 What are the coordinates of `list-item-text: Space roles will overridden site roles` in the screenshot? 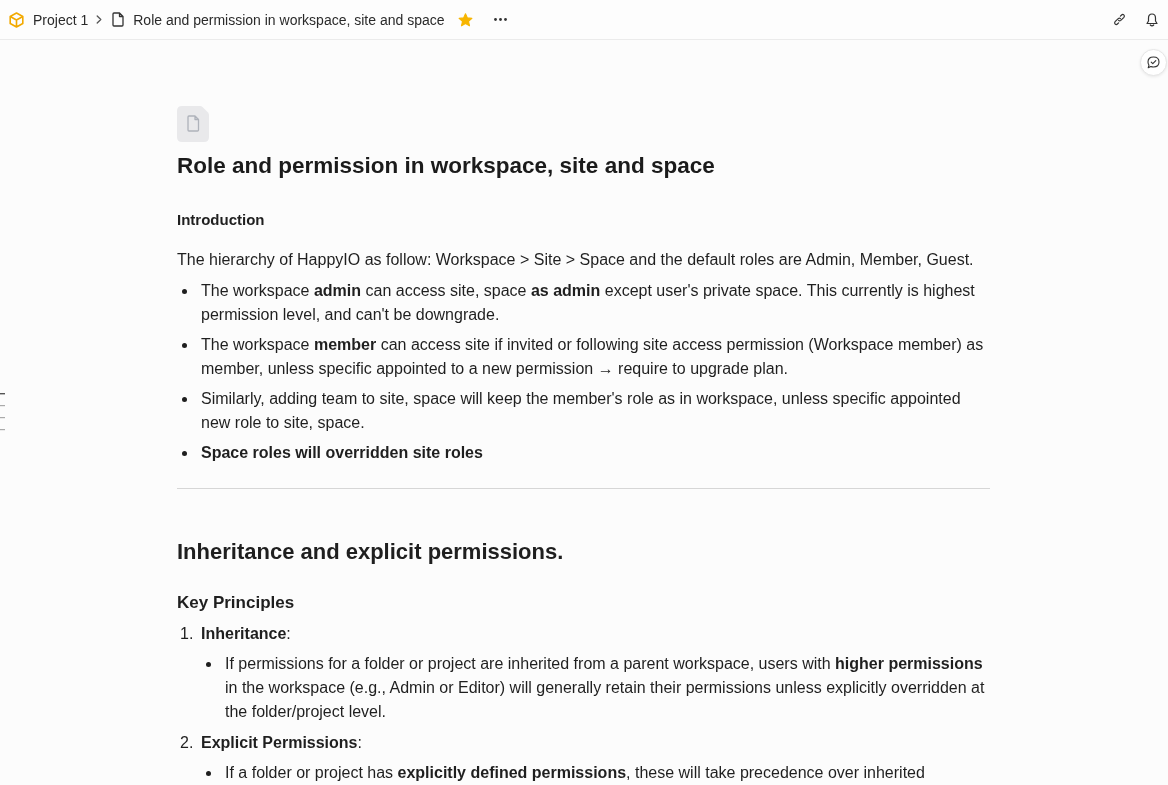 It's located at (342, 453).